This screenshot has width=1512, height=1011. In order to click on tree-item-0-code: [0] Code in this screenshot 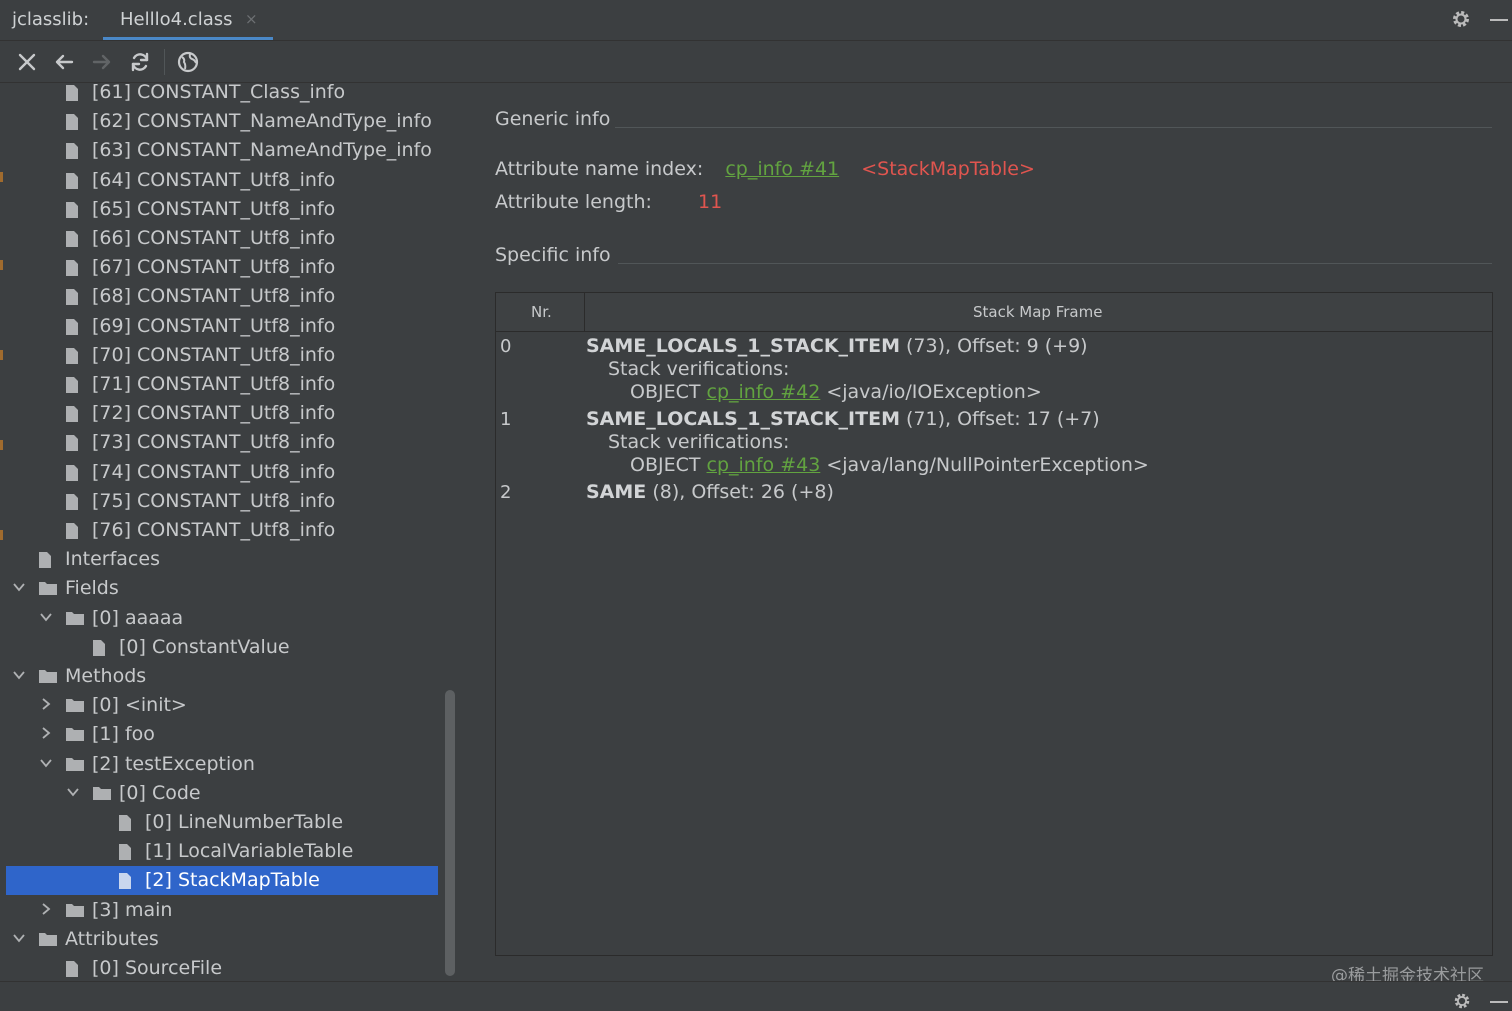, I will do `click(222, 793)`.